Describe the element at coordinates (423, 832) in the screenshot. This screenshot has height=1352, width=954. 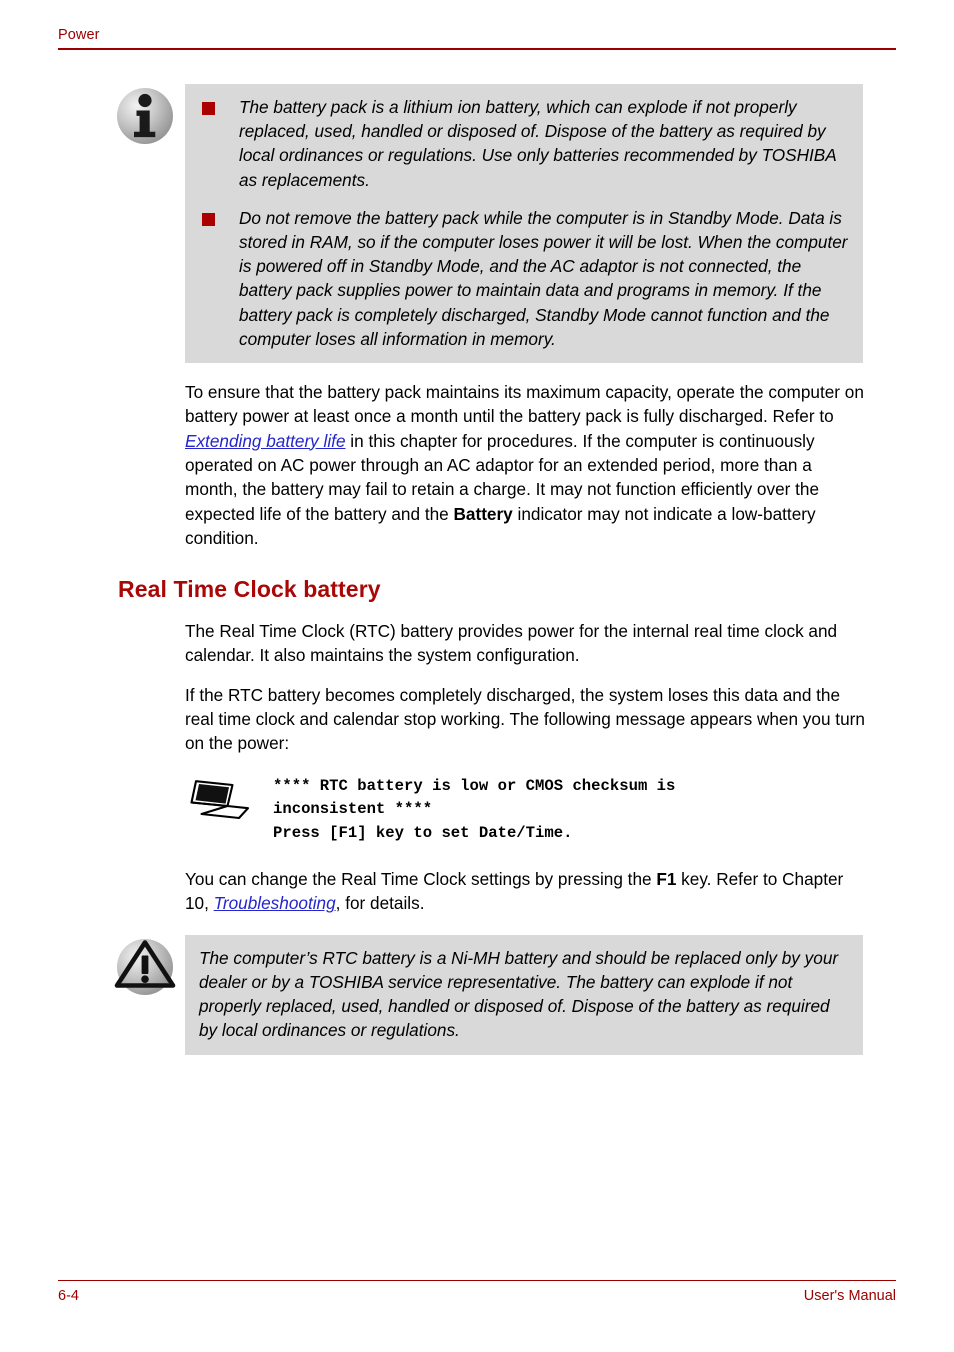
I see `rtc-message-line-3: Press [F1] key to set Date/Time.` at that location.